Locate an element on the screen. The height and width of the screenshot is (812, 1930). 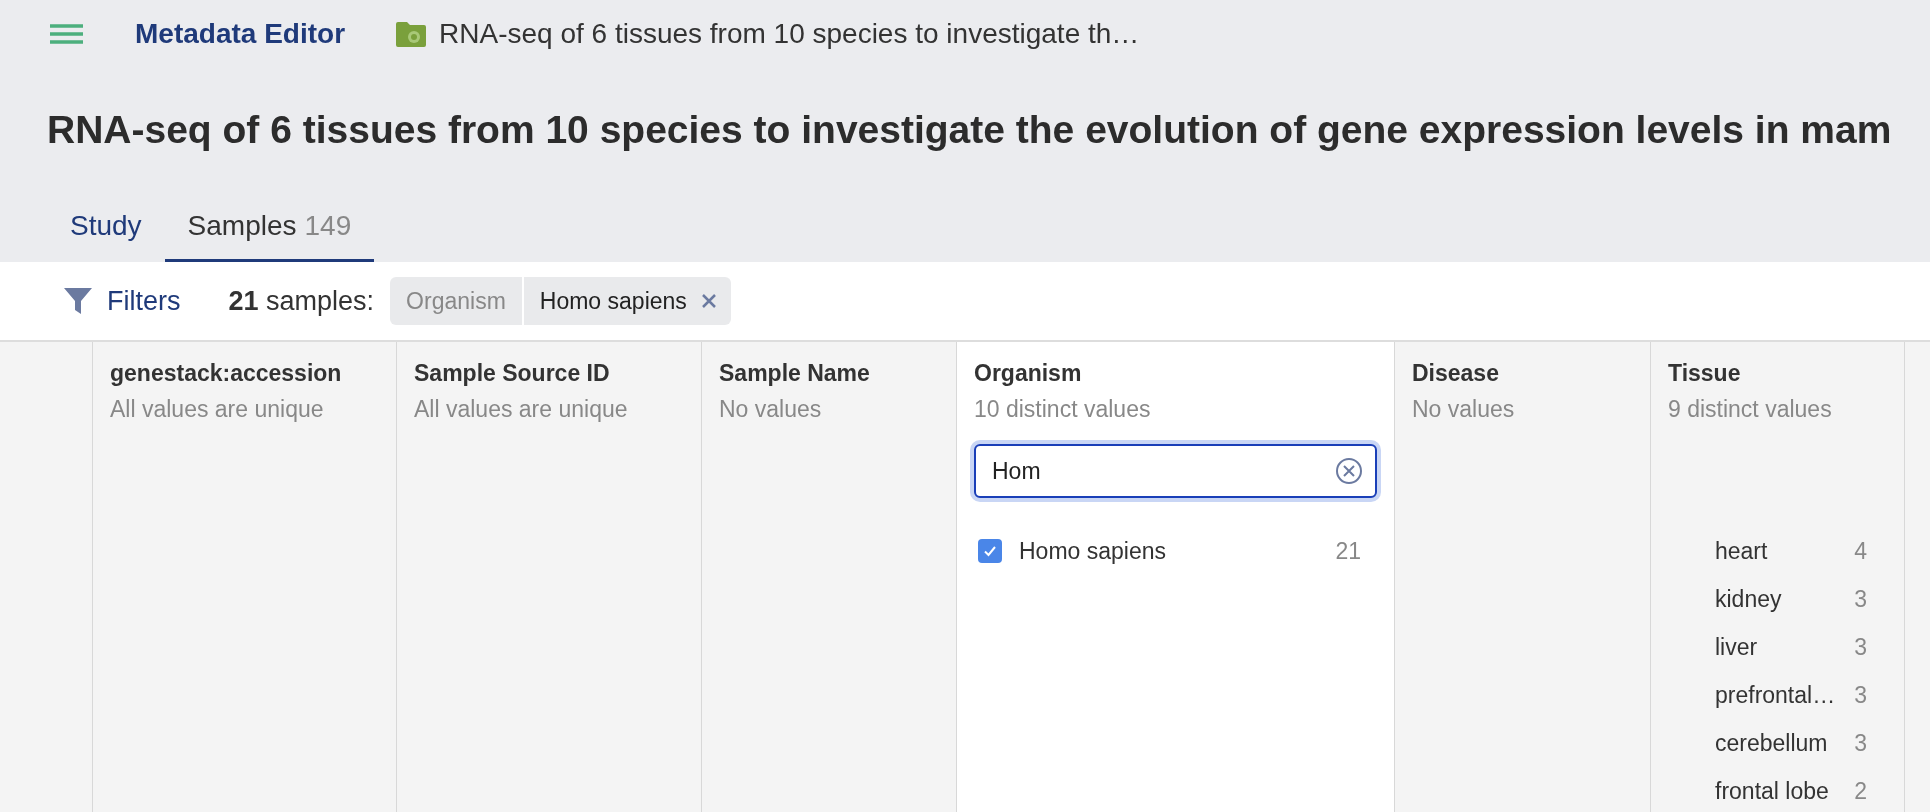
value-label: frontal lobe is located at coordinates (1785, 791).